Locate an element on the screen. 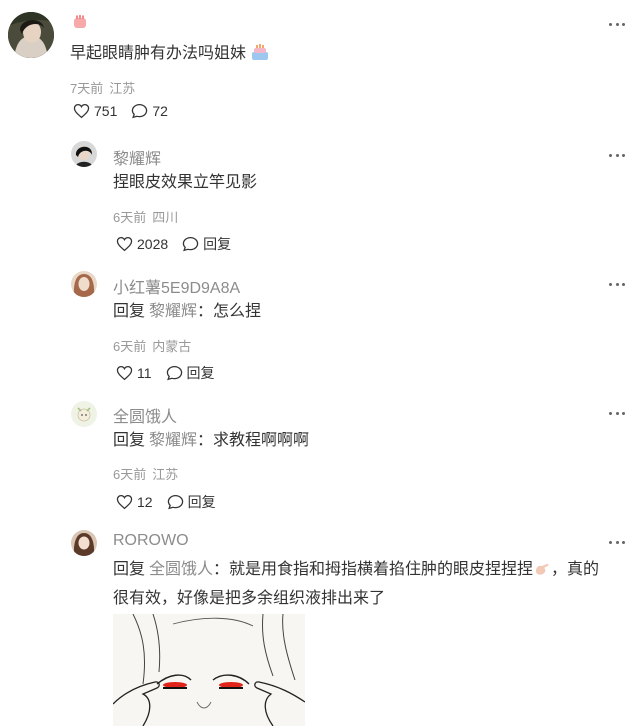  like-button: 751 is located at coordinates (95, 111).